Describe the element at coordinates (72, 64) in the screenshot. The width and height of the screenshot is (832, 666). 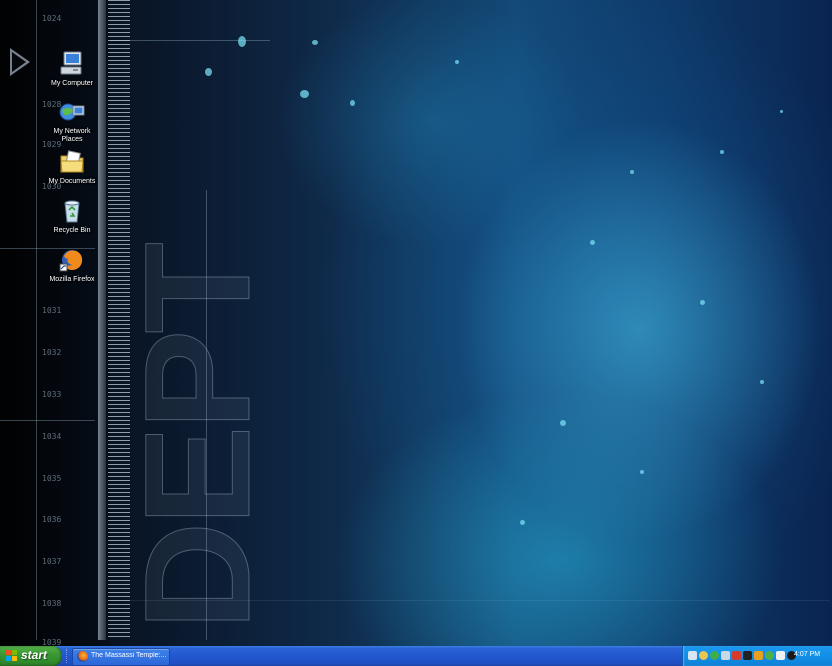
I see `my-computer-icon` at that location.